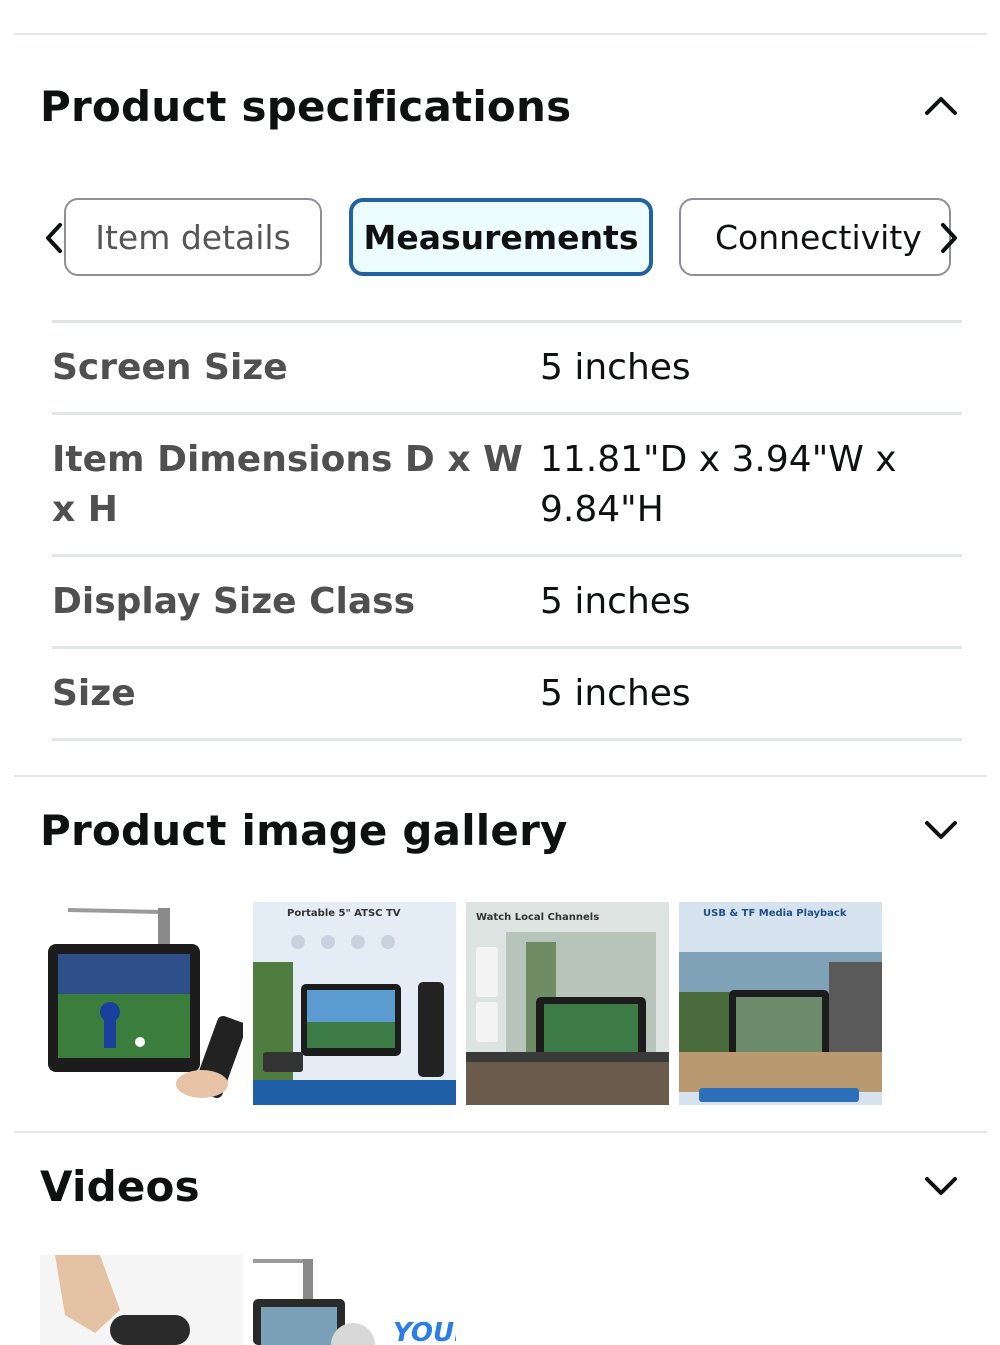 The width and height of the screenshot is (1000, 1345). Describe the element at coordinates (344, 913) in the screenshot. I see `thumbnail-caption: Portable 5" ATSC TV` at that location.